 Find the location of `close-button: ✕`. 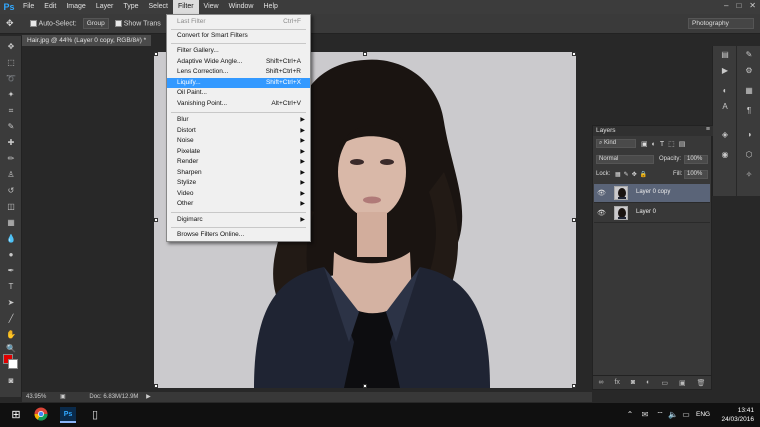

close-button: ✕ is located at coordinates (752, 5).